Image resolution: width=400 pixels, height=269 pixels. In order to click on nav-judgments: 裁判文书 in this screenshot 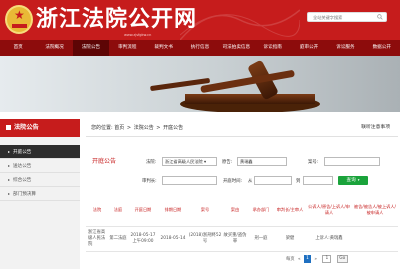, I will do `click(163, 48)`.